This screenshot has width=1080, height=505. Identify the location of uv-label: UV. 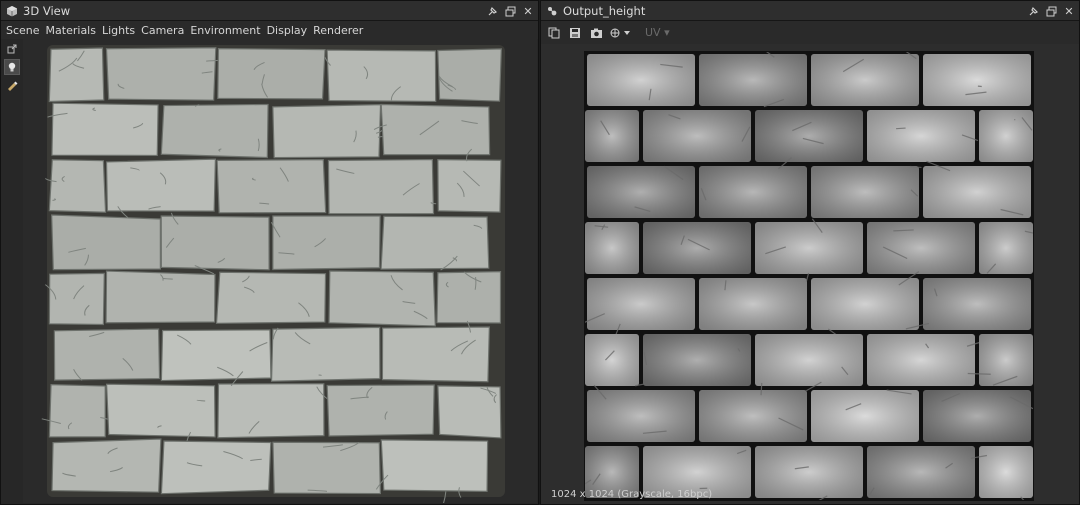
(653, 32).